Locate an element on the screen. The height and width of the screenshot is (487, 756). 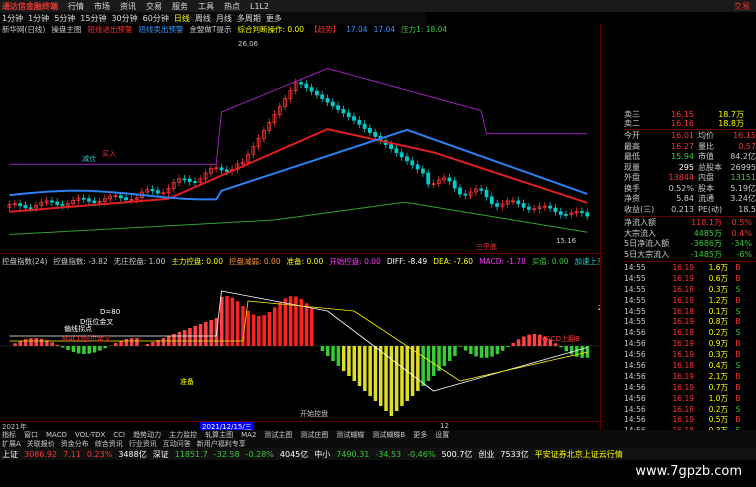
tab-8: MA2 is located at coordinates (248, 435).